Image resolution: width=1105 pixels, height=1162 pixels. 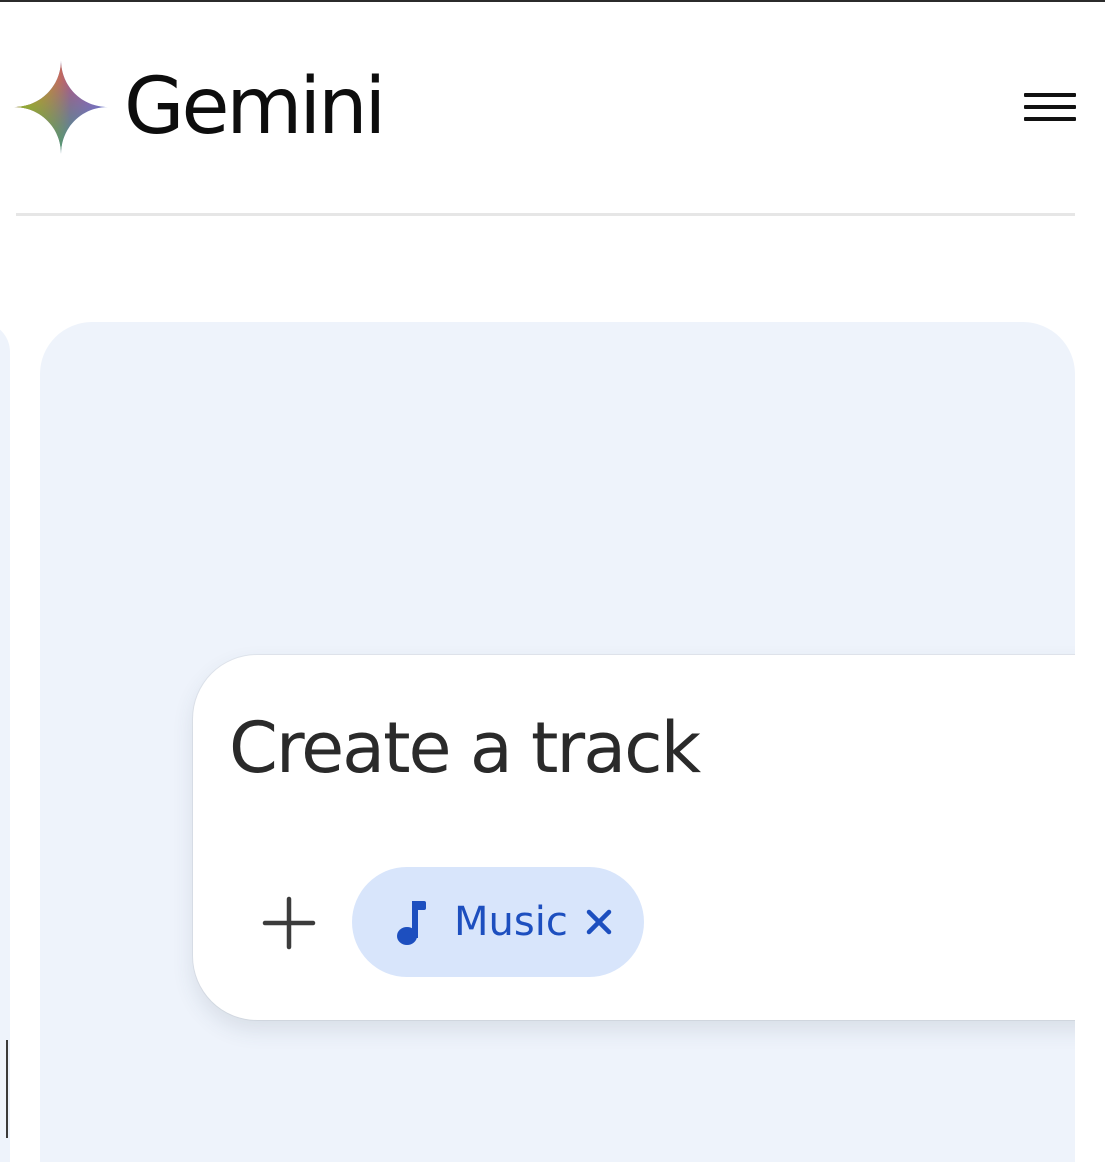 I want to click on add-button, so click(x=289, y=923).